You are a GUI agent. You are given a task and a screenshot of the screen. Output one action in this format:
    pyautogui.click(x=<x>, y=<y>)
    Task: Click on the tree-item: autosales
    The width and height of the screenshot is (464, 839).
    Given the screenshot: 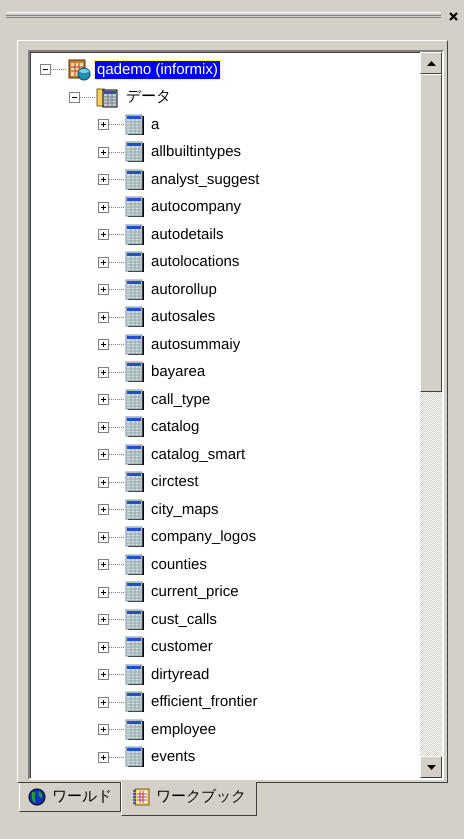 What is the action you would take?
    pyautogui.click(x=183, y=317)
    